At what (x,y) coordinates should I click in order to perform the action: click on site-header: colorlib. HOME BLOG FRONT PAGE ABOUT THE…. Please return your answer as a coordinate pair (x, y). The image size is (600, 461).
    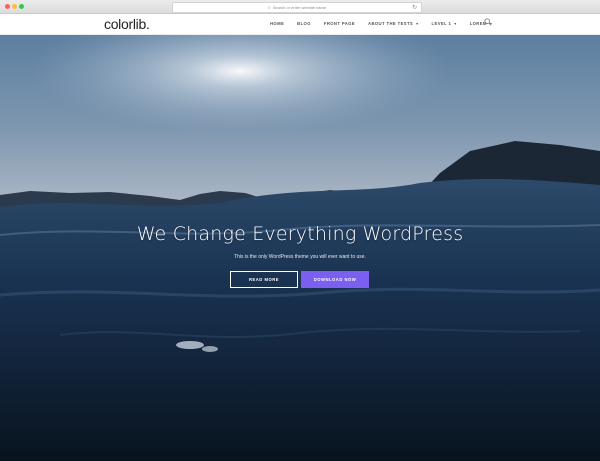
    Looking at the image, I should click on (300, 24).